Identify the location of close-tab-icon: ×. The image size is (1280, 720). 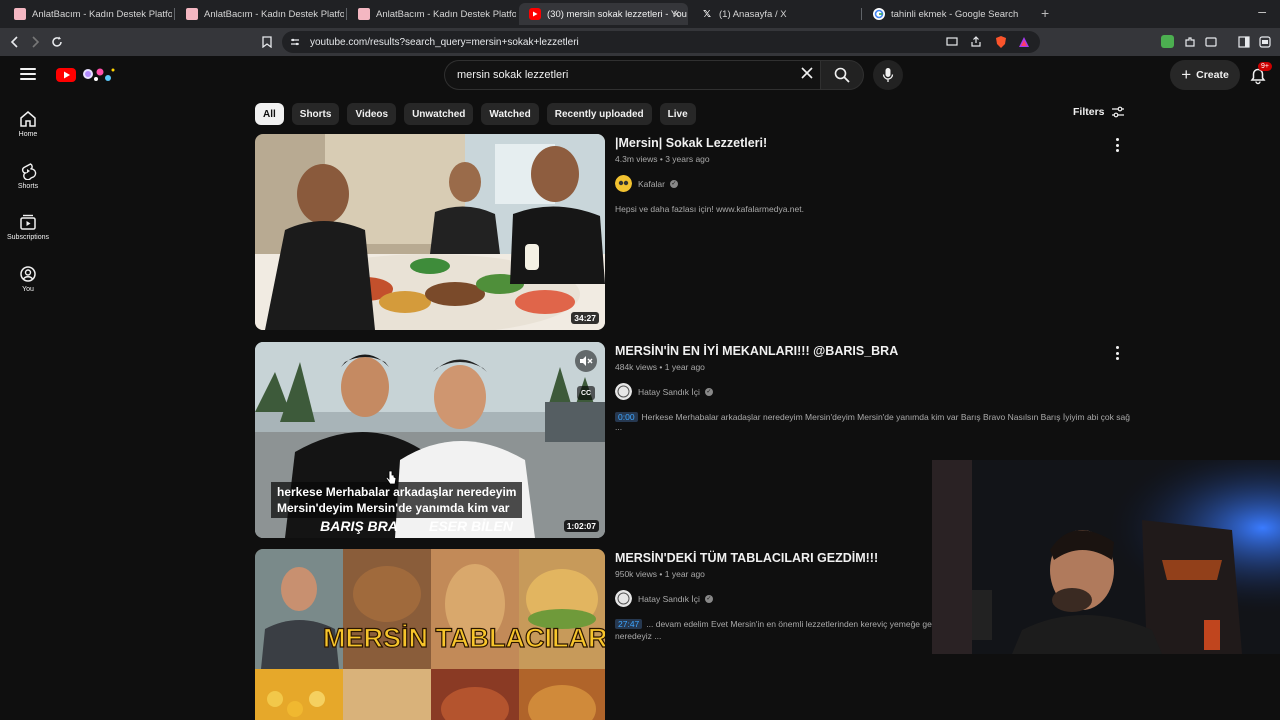
(676, 14).